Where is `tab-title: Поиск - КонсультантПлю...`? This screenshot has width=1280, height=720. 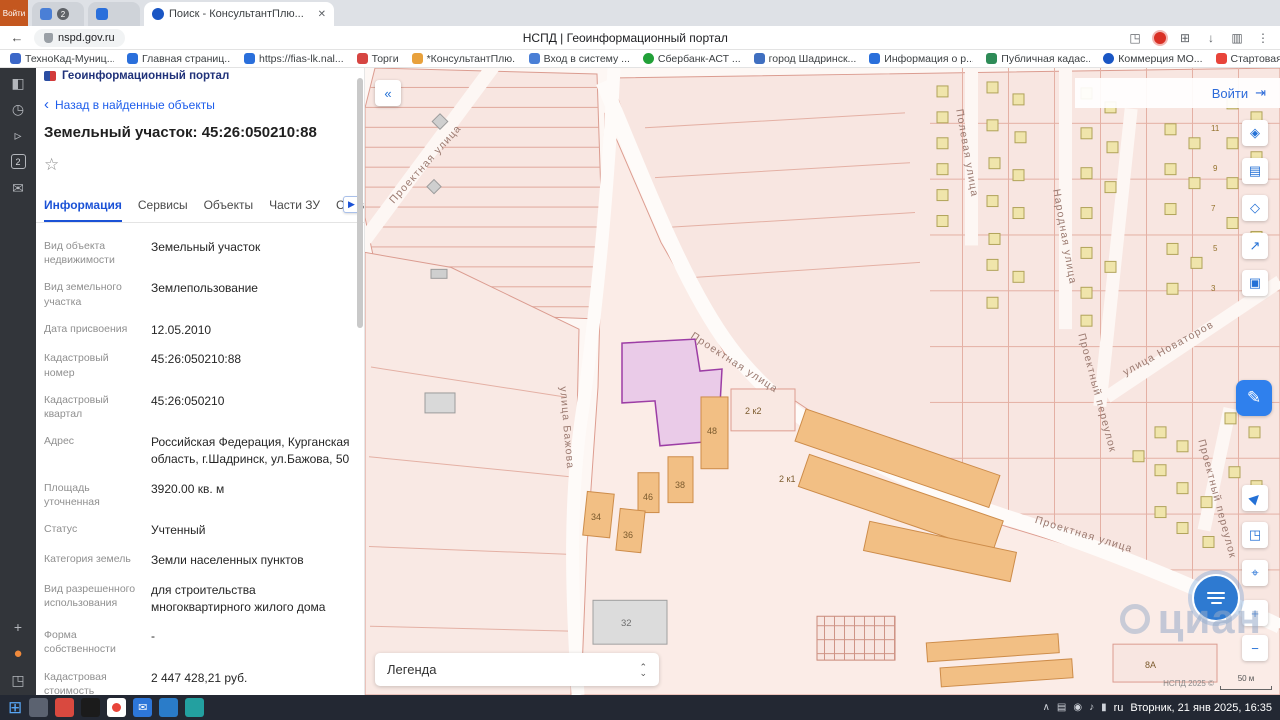 tab-title: Поиск - КонсультантПлю... is located at coordinates (236, 14).